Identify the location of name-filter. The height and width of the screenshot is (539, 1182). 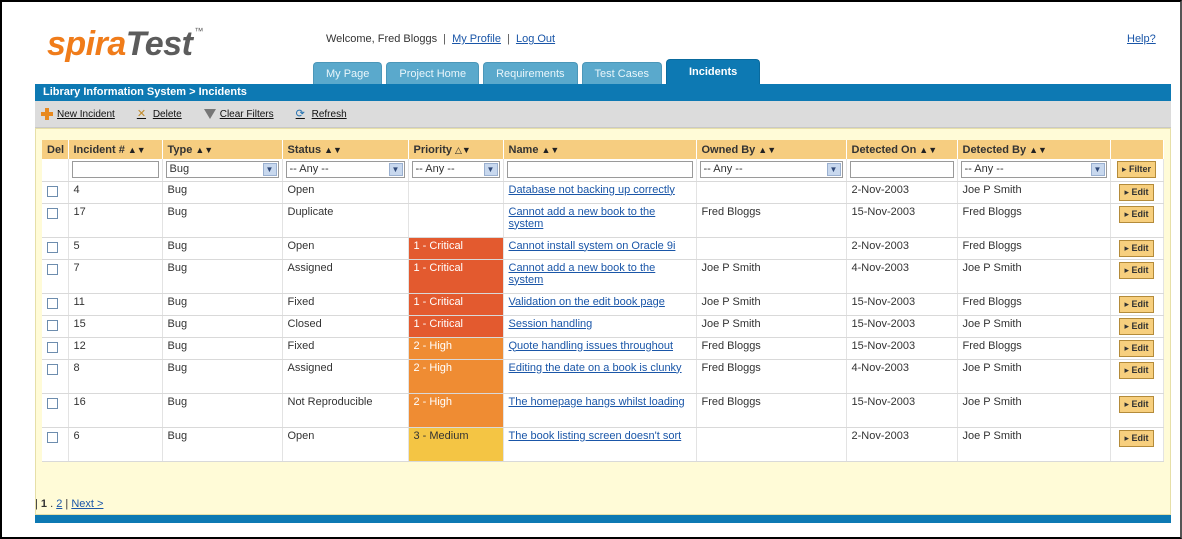
(599, 170).